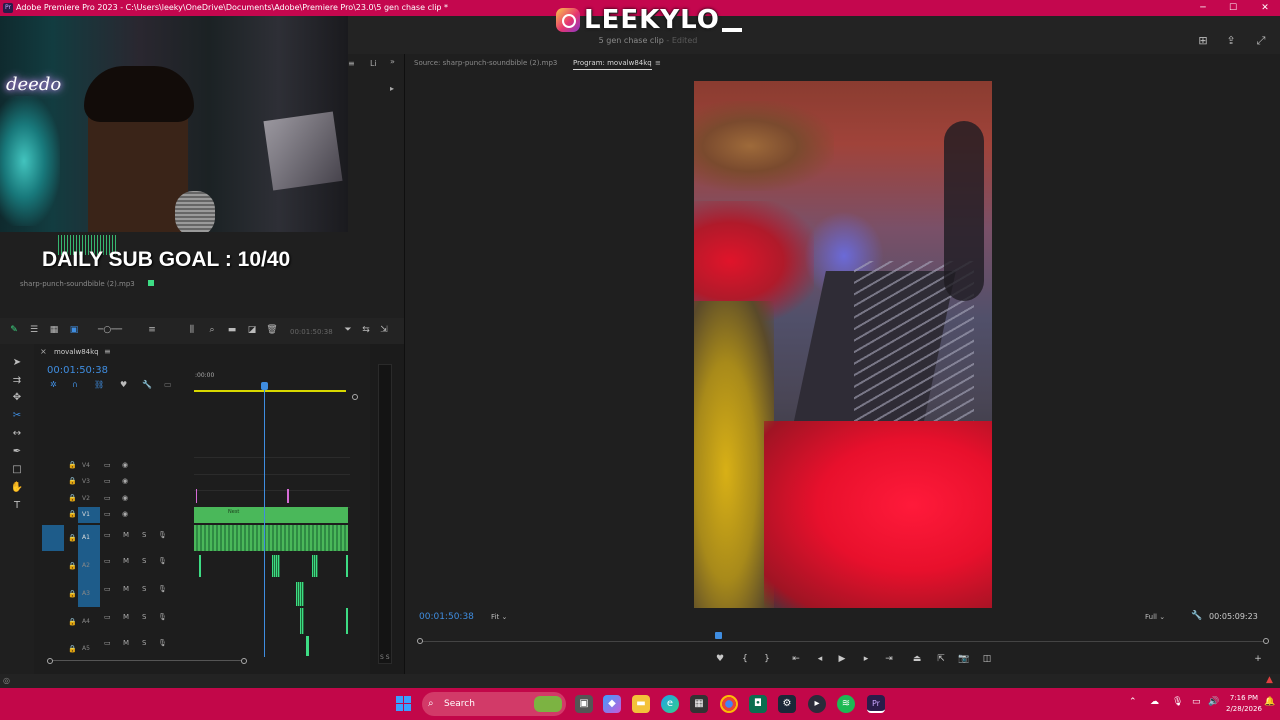 The width and height of the screenshot is (1280, 720). Describe the element at coordinates (641, 704) in the screenshot. I see `file-explorer-icon: ▬` at that location.